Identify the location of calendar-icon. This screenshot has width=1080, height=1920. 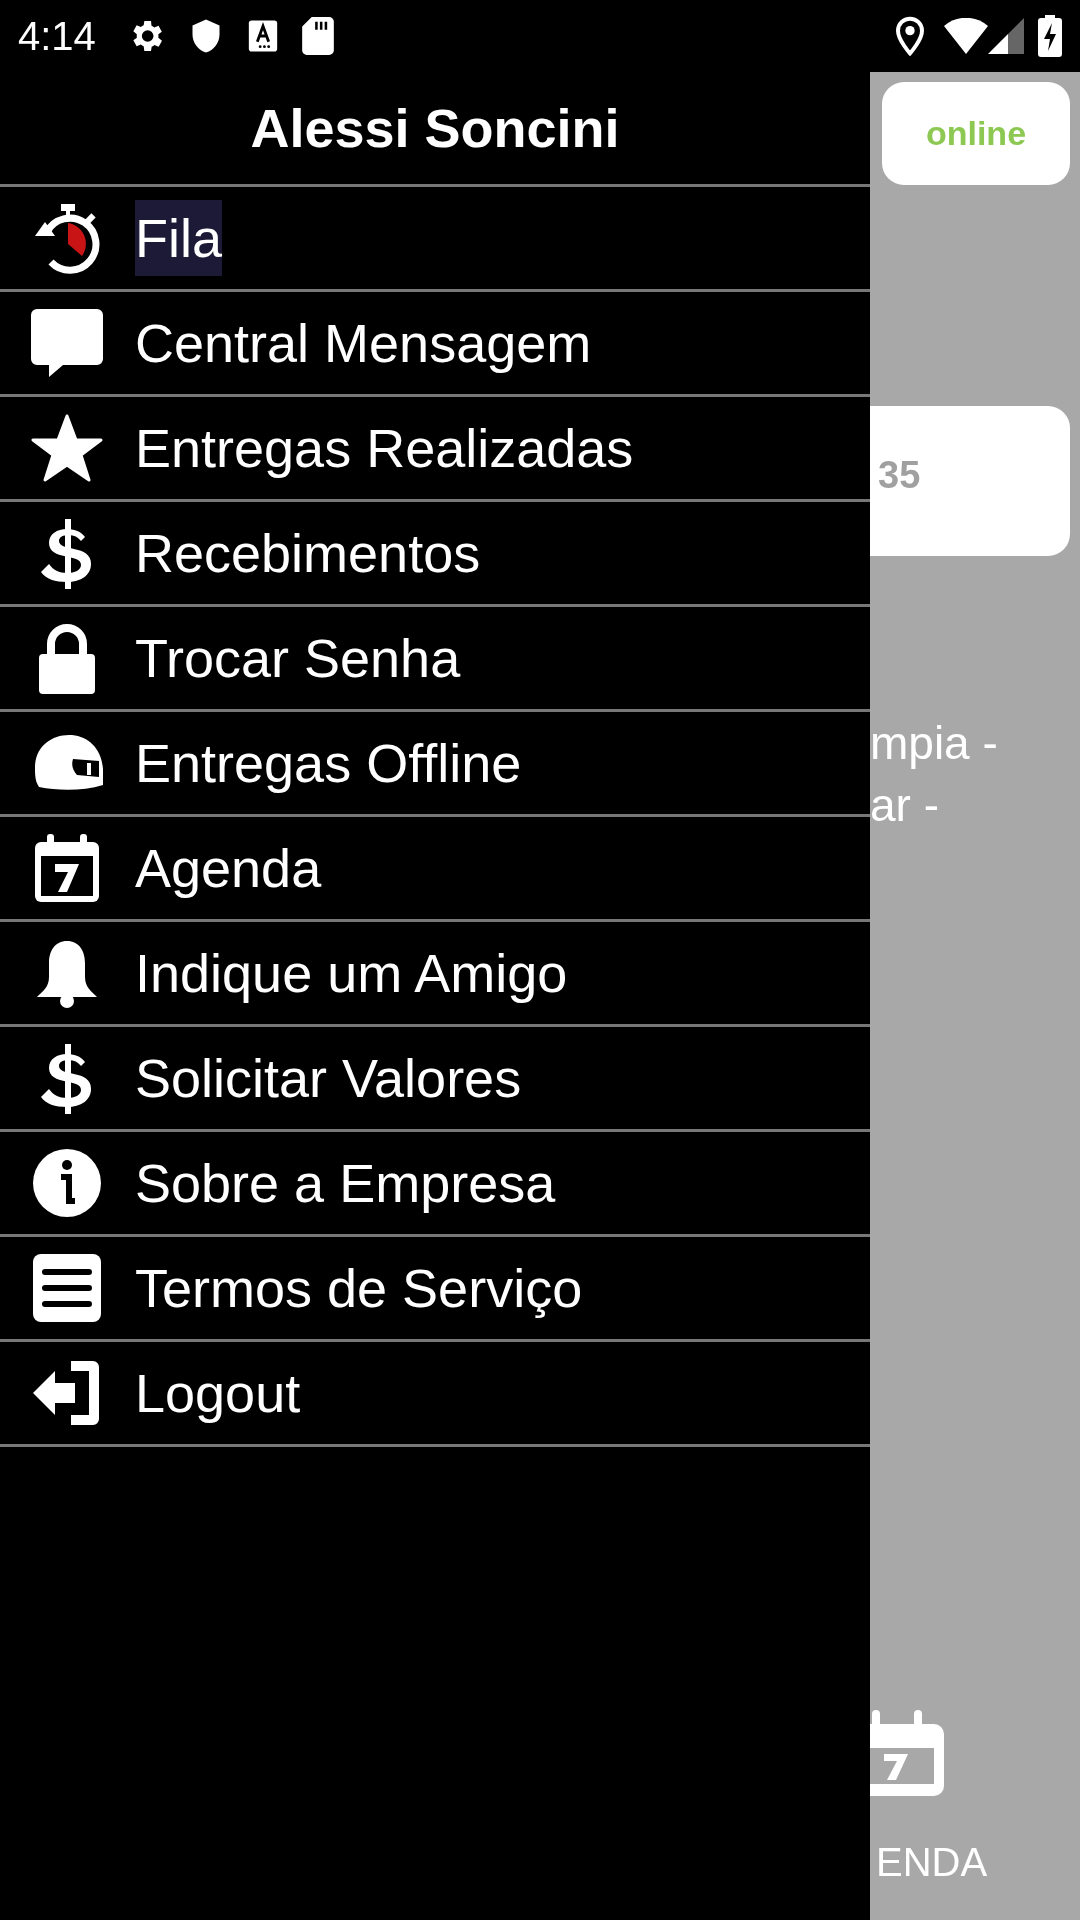
(908, 1754).